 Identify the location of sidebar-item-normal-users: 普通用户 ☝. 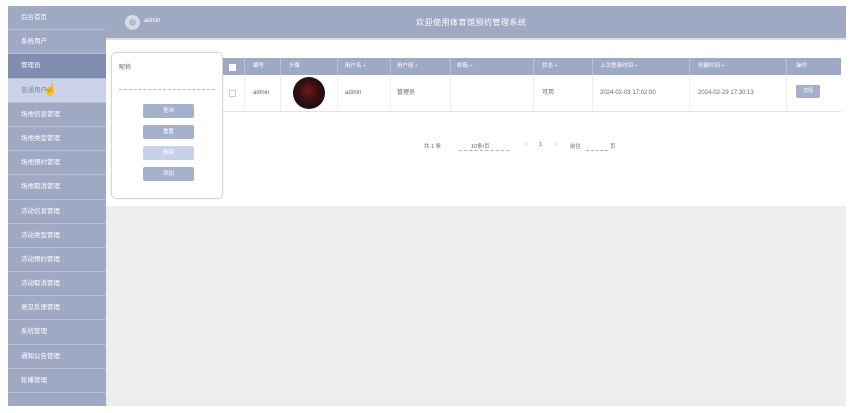
(57, 90).